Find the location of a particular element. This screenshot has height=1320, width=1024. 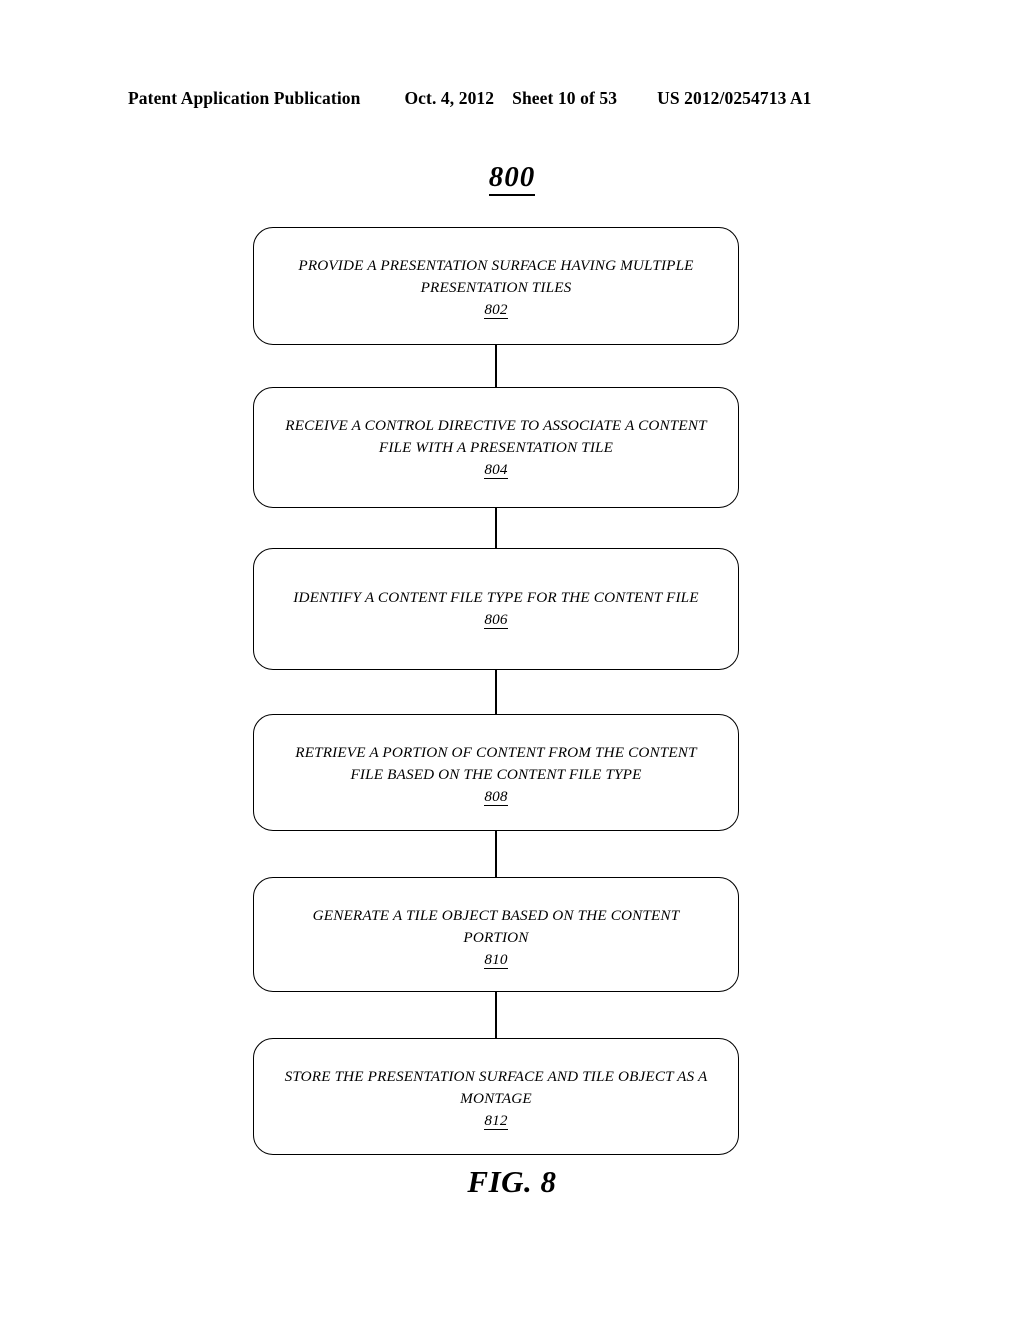

flowchart-node-808-line-2: FILE BASED ON THE CONTENT FILE TYPE is located at coordinates (496, 774).